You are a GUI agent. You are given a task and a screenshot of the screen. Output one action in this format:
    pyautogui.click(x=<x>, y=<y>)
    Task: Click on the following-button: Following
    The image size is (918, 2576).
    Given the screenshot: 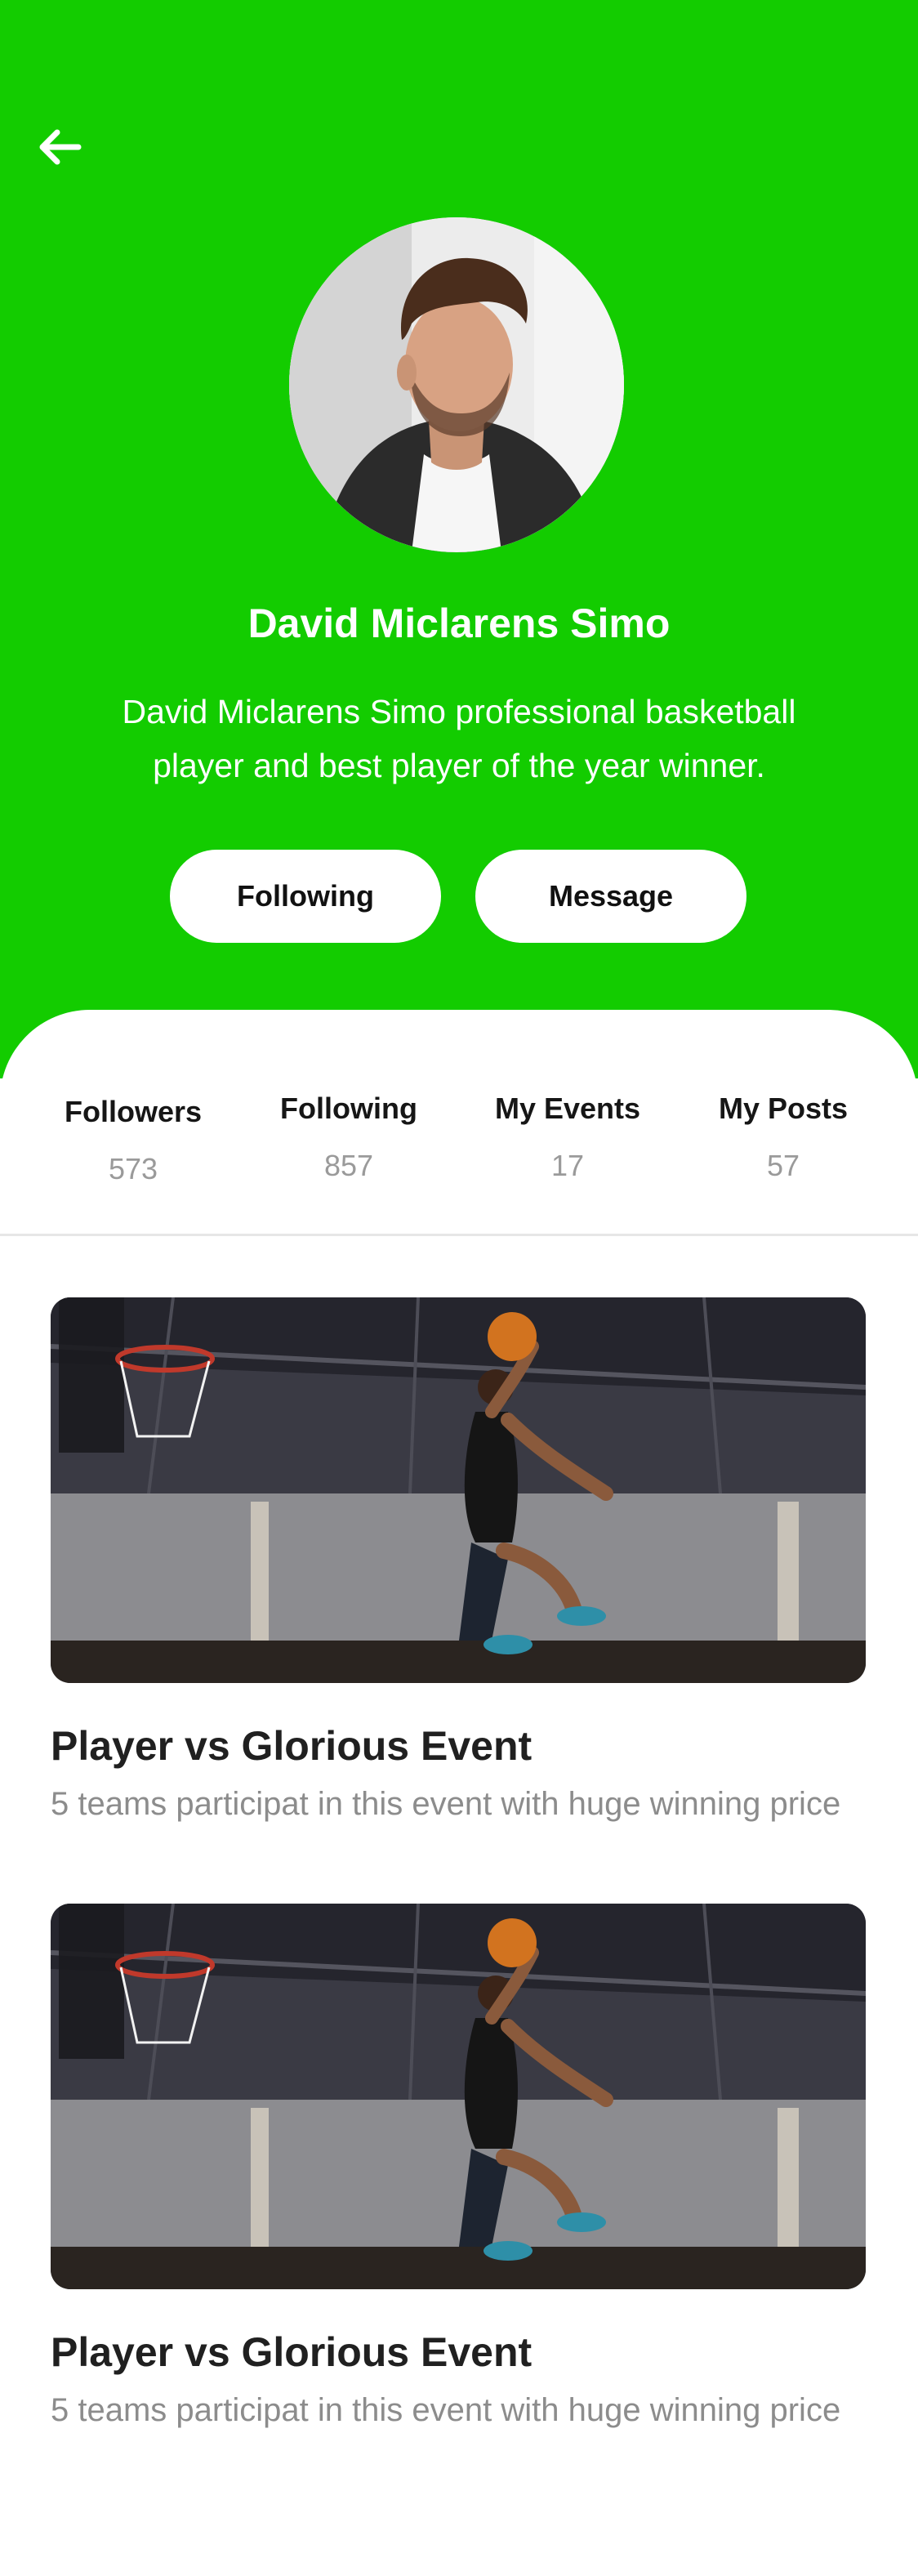 What is the action you would take?
    pyautogui.click(x=305, y=897)
    